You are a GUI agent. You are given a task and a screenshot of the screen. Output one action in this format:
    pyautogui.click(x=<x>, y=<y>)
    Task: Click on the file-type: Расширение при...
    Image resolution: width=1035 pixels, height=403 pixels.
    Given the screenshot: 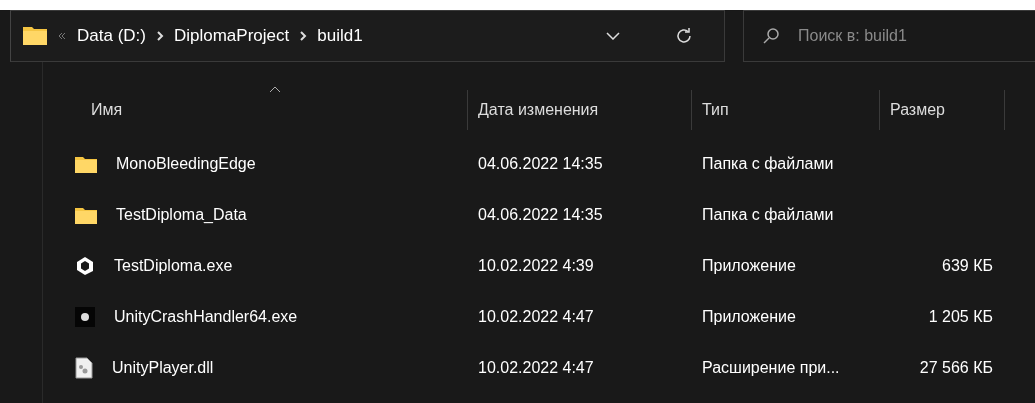 What is the action you would take?
    pyautogui.click(x=771, y=367)
    